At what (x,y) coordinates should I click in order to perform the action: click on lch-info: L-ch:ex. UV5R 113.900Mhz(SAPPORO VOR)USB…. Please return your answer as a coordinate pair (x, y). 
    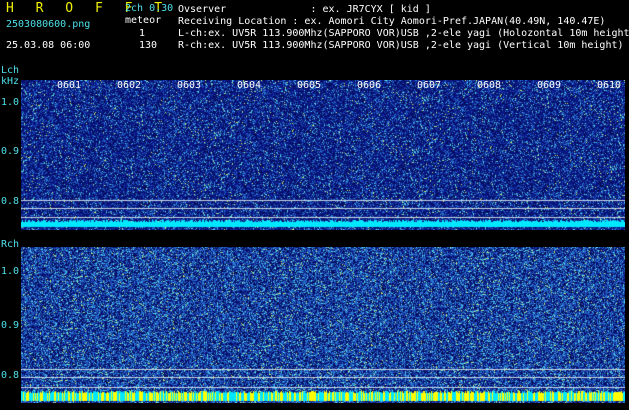
    Looking at the image, I should click on (403, 33).